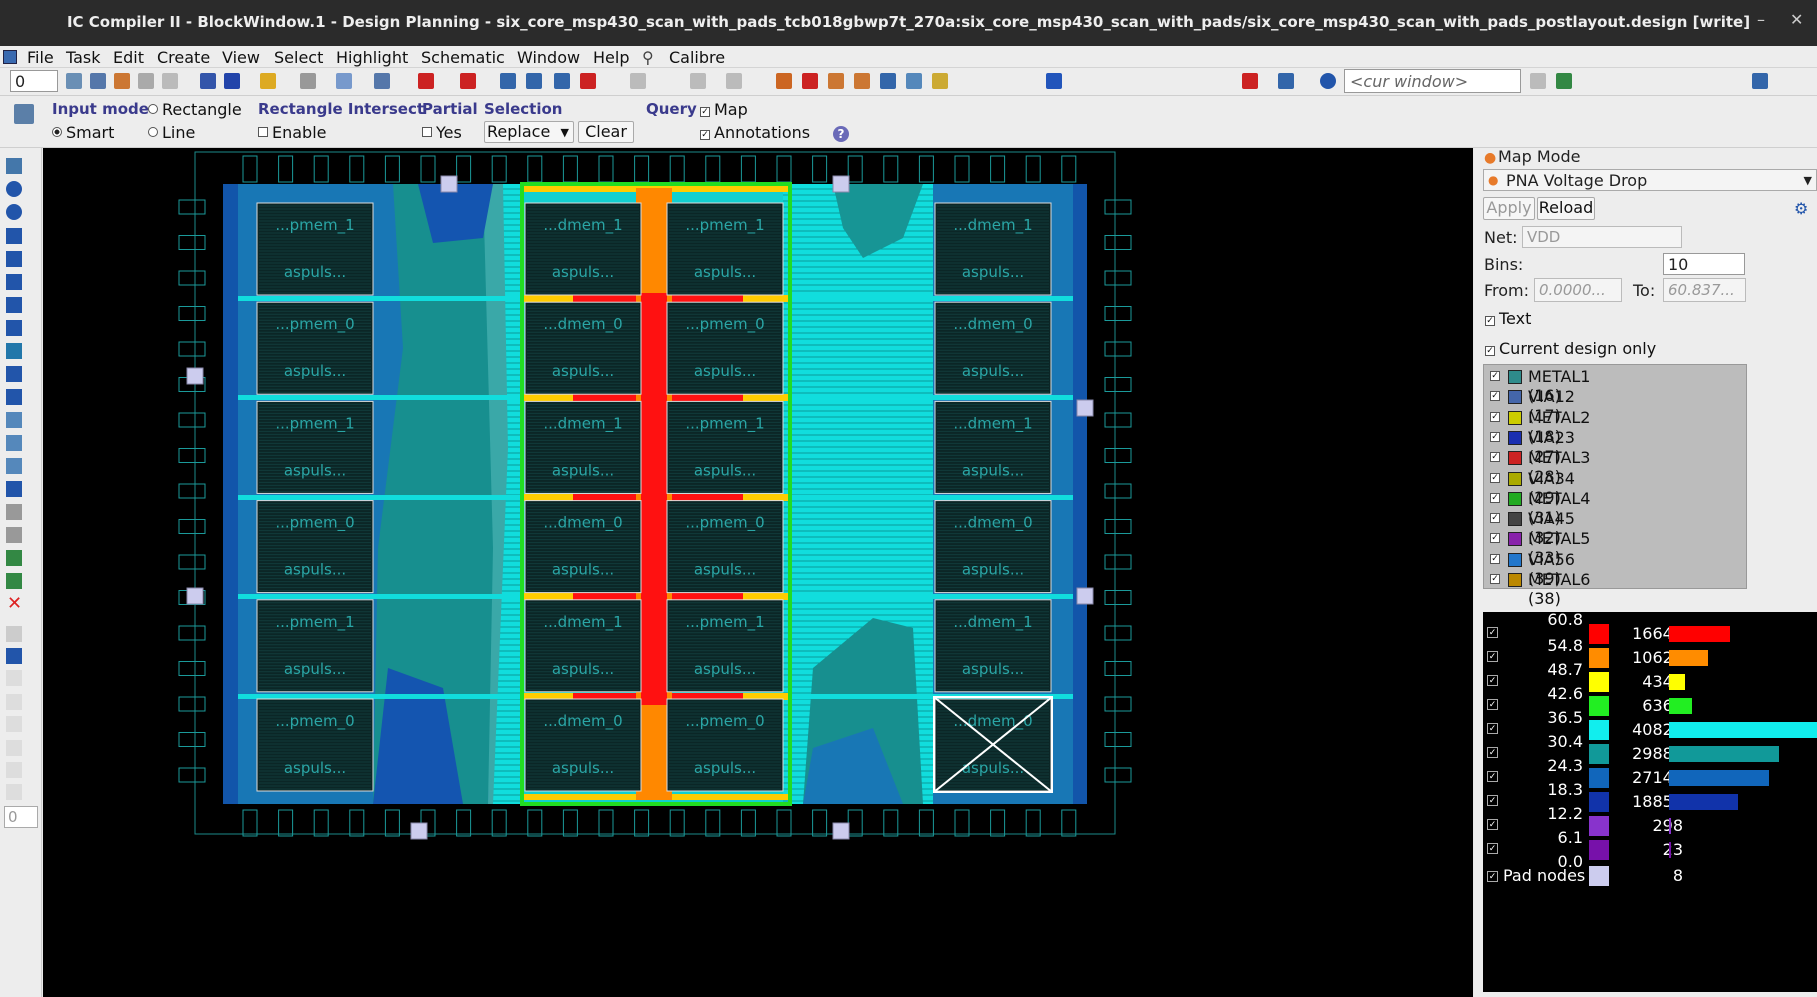 This screenshot has height=997, width=1817. I want to click on menu-calibre: Calibre, so click(697, 57).